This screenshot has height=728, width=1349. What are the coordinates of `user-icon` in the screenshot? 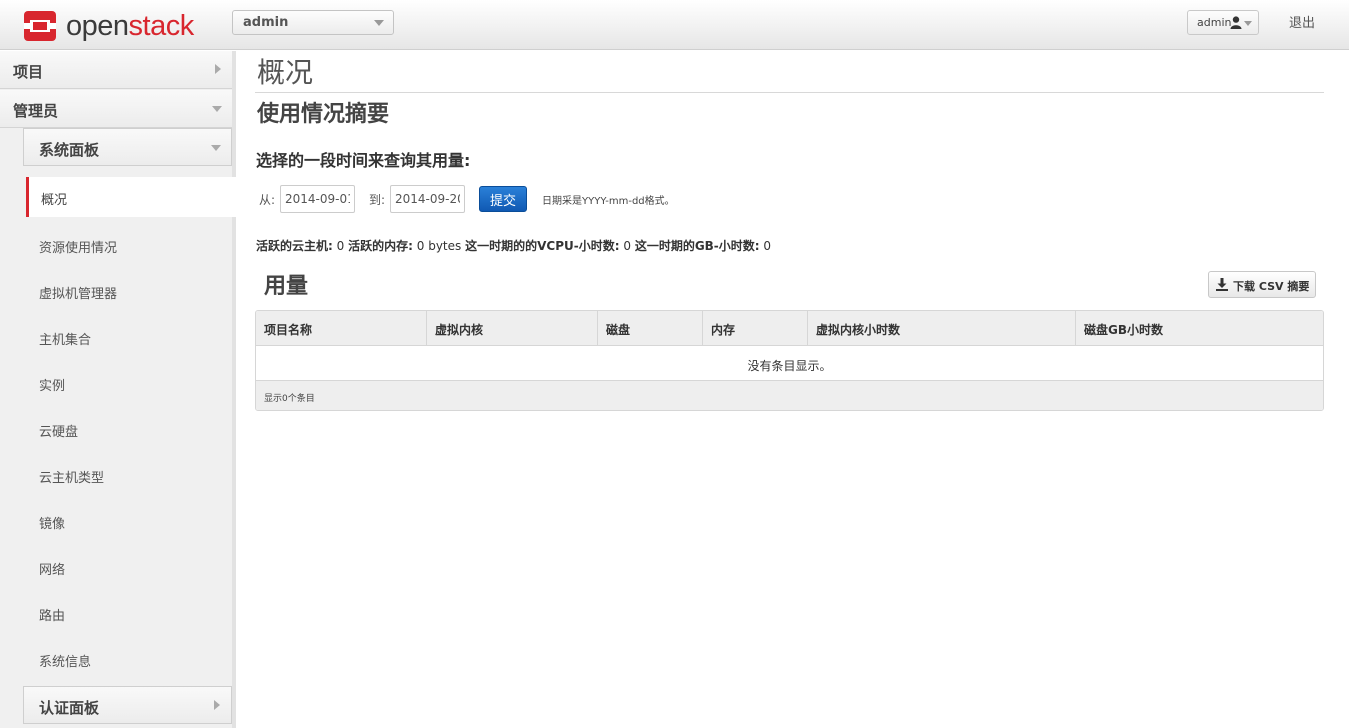 It's located at (1236, 24).